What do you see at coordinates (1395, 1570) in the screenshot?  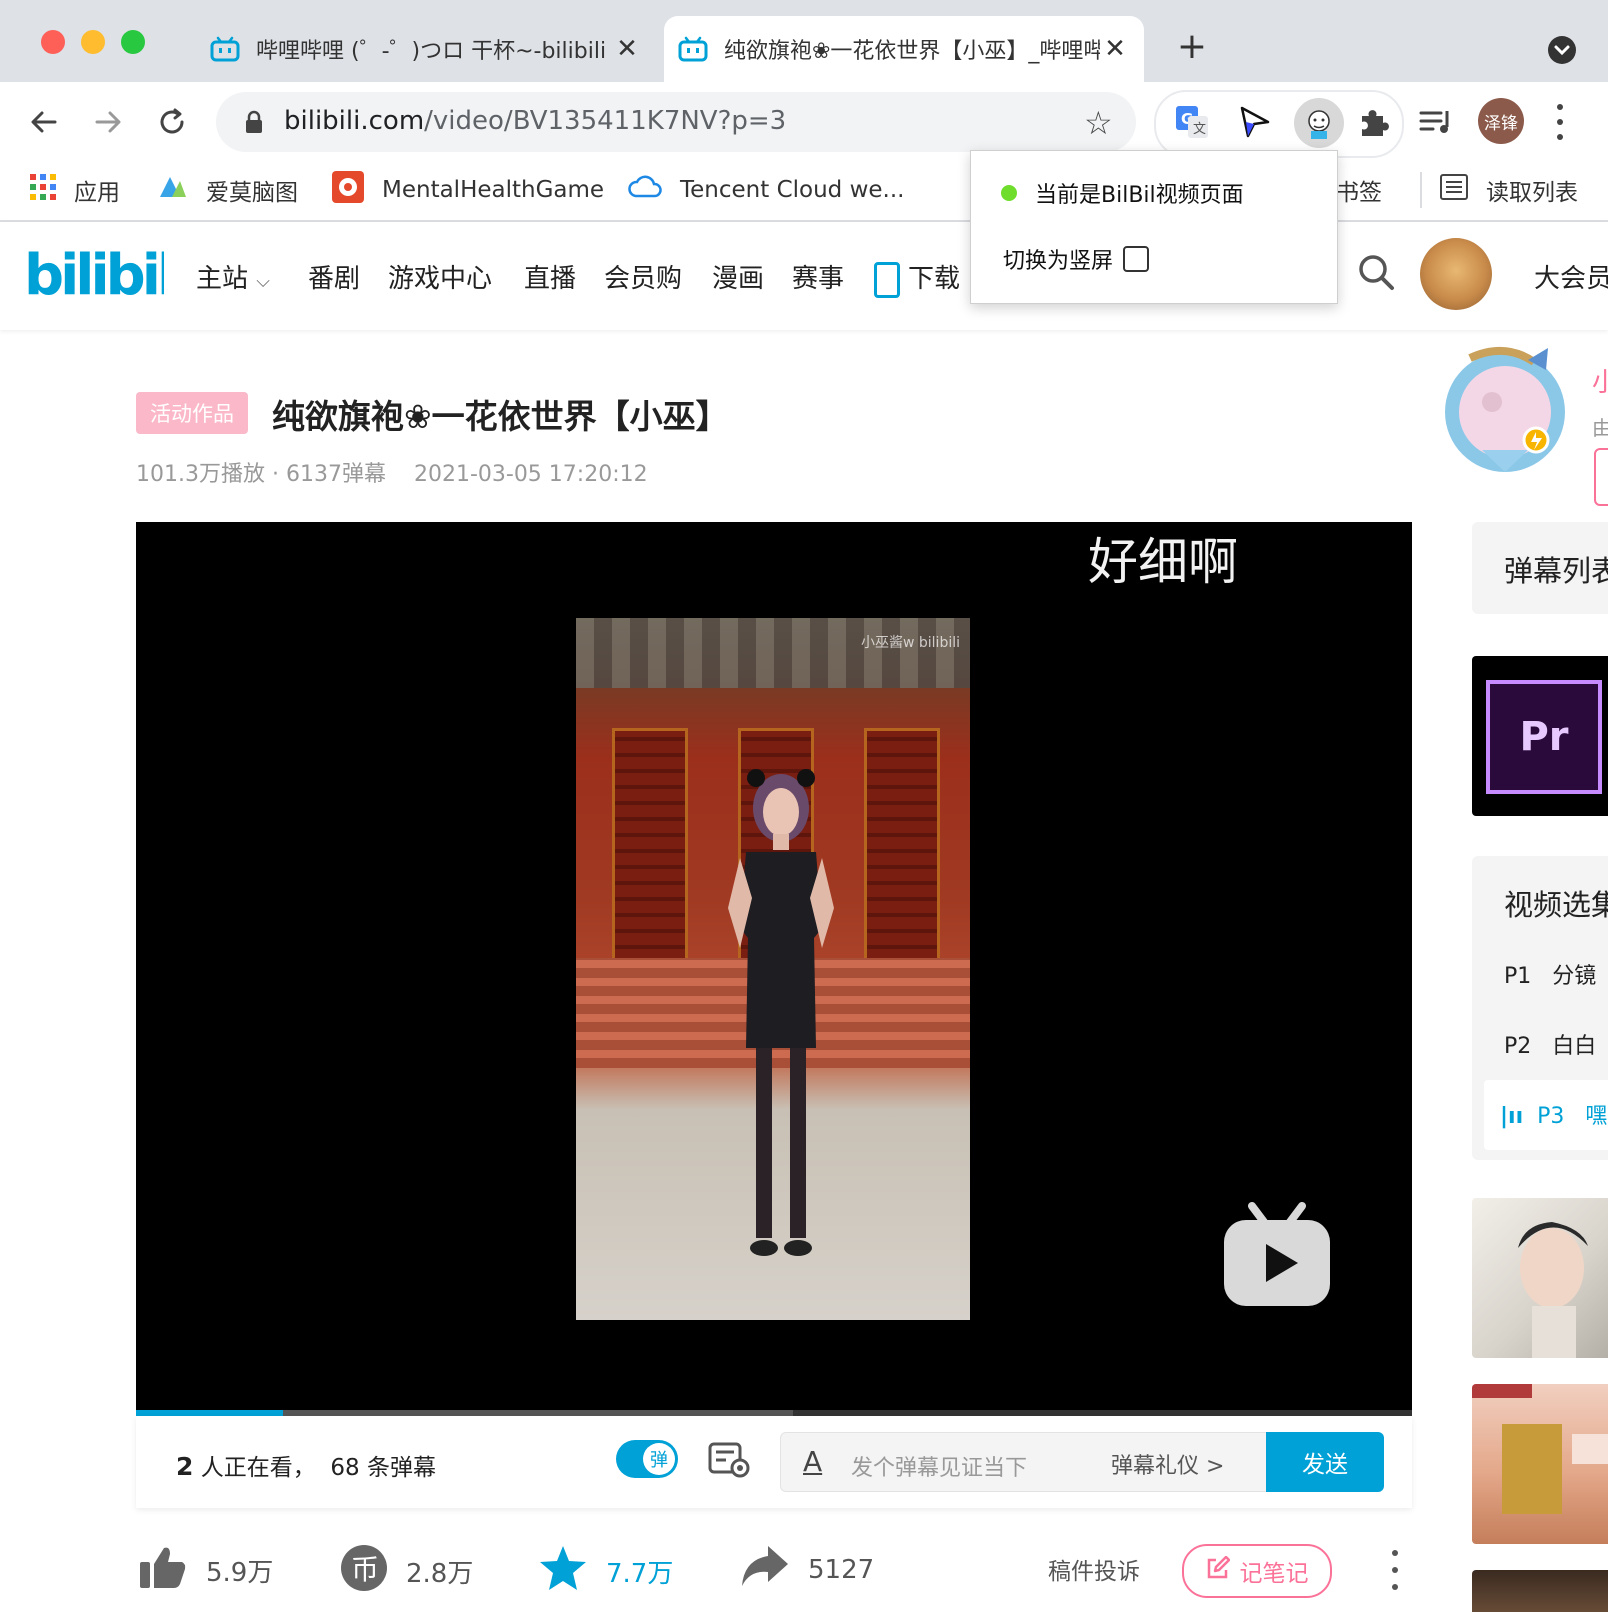 I see `more-options-icon` at bounding box center [1395, 1570].